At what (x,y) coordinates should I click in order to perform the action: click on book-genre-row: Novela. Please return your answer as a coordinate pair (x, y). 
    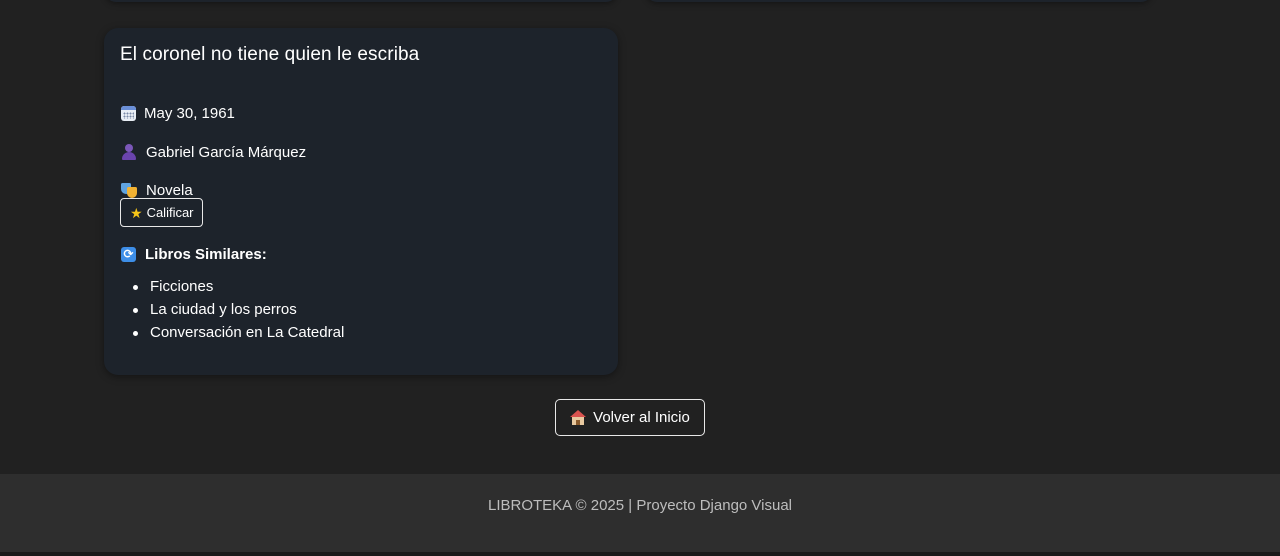
    Looking at the image, I should click on (157, 190).